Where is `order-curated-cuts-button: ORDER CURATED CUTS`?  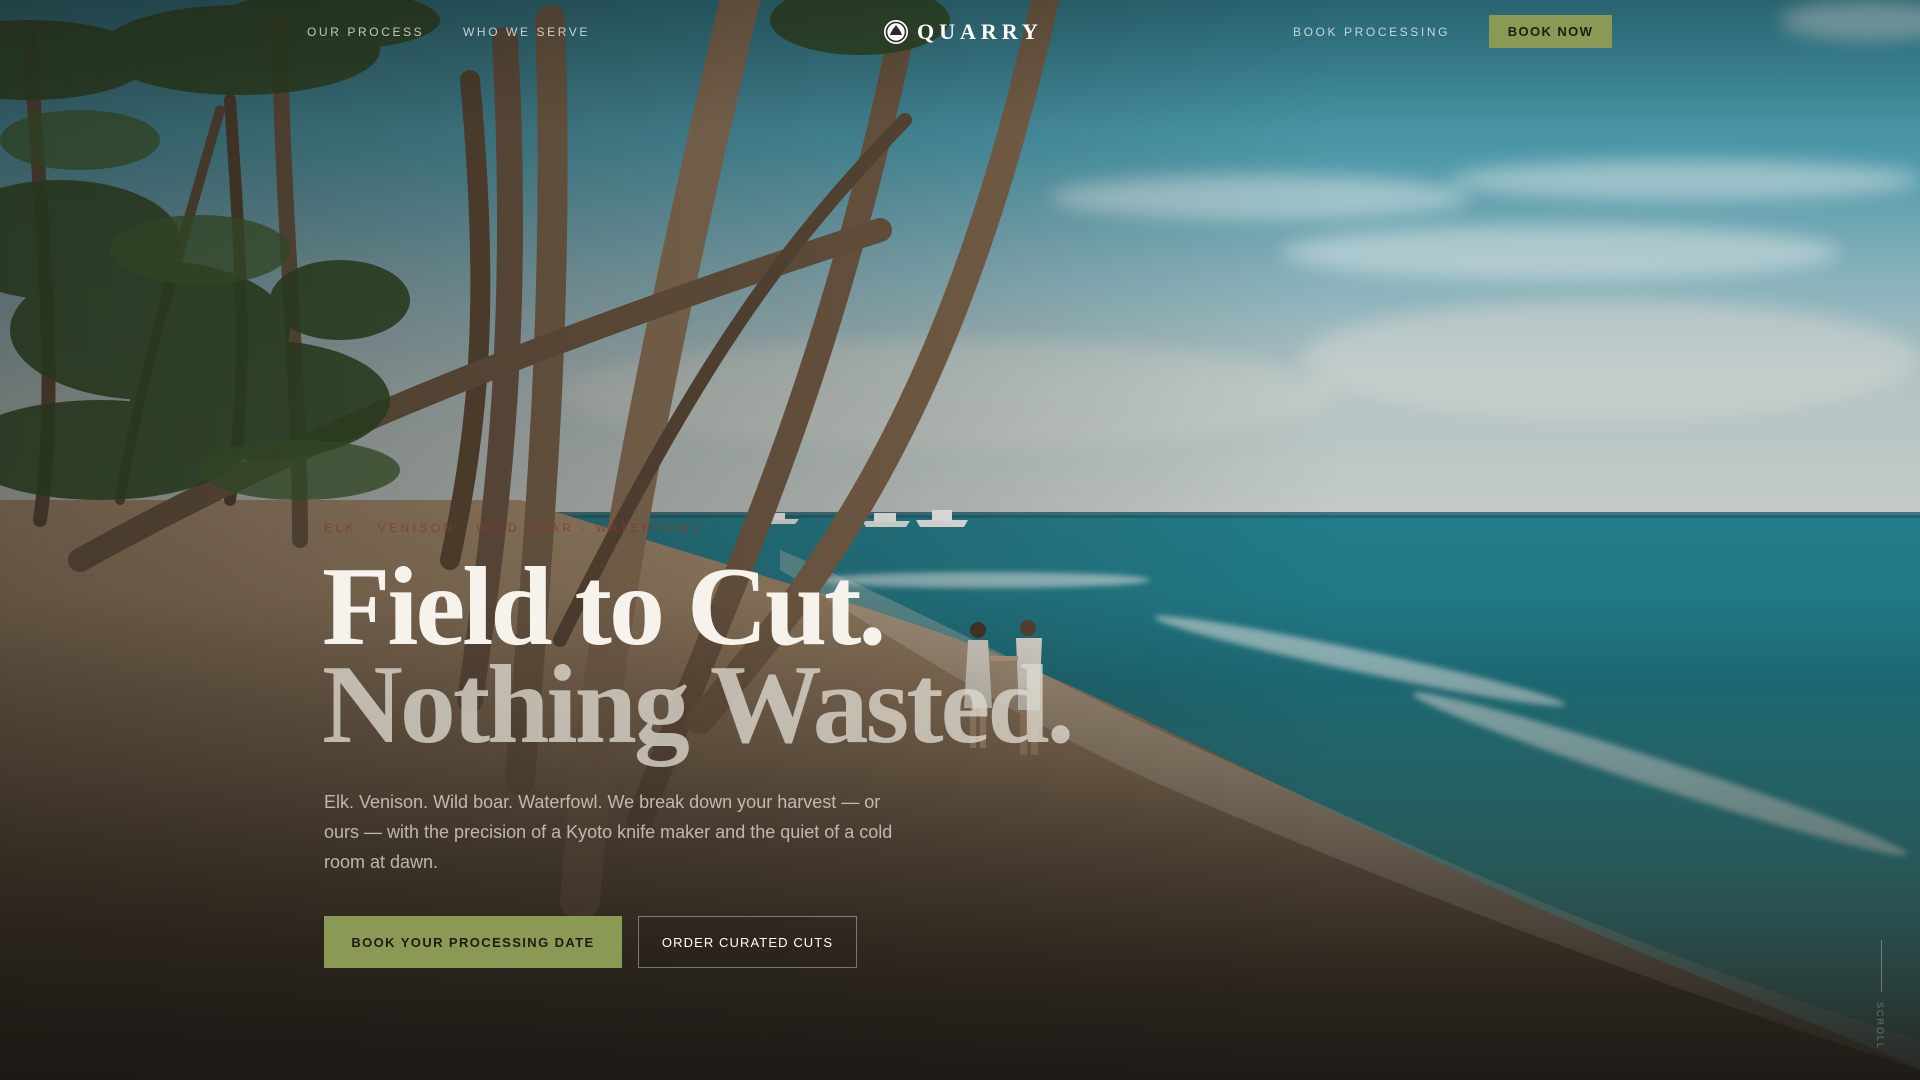 order-curated-cuts-button: ORDER CURATED CUTS is located at coordinates (747, 942).